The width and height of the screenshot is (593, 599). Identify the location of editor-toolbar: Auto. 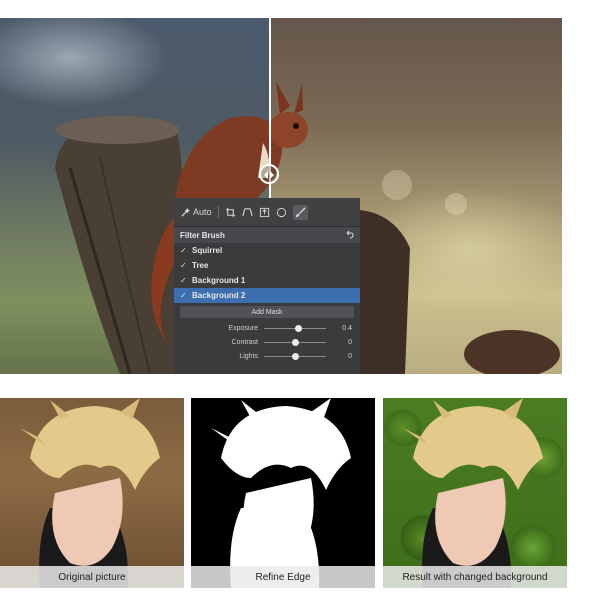
(267, 212).